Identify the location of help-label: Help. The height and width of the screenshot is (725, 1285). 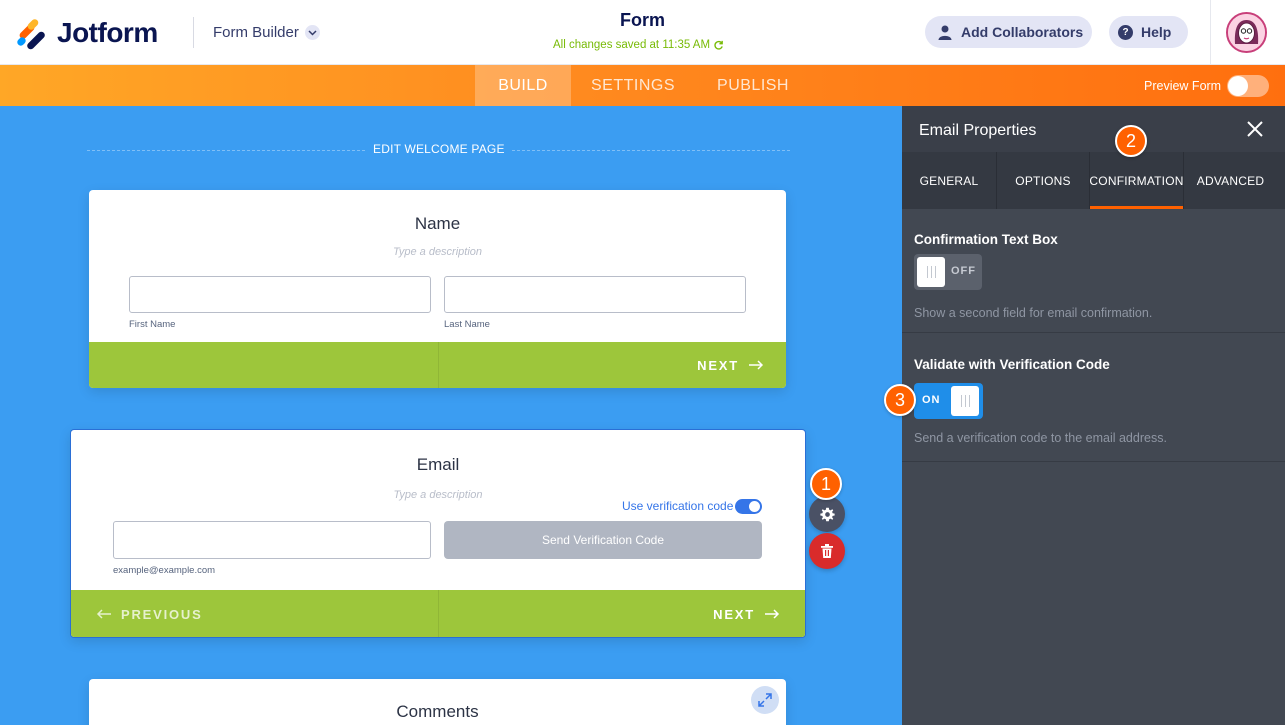
(1156, 32).